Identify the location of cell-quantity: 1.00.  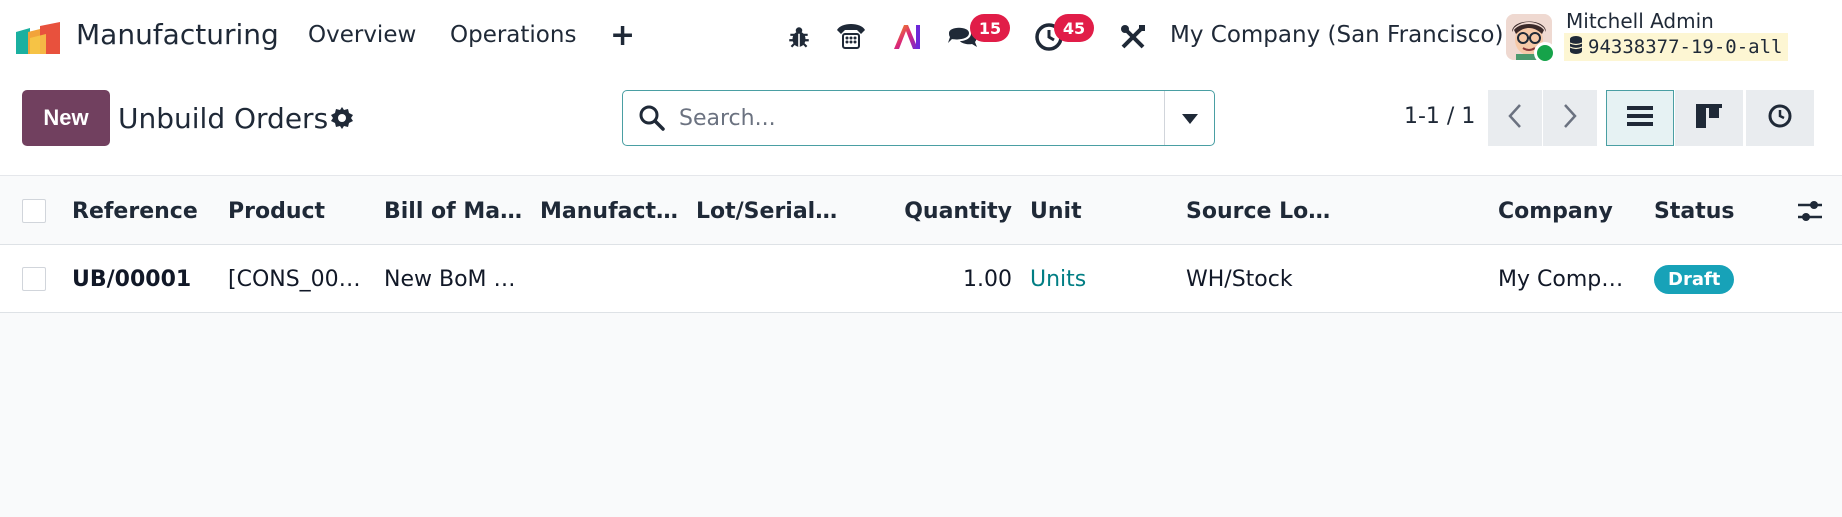
(987, 279).